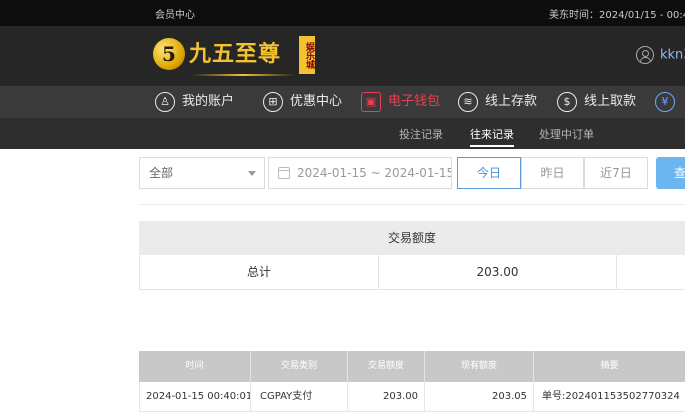 The image size is (685, 412). What do you see at coordinates (492, 136) in the screenshot?
I see `tab-transactions: 往来记录` at bounding box center [492, 136].